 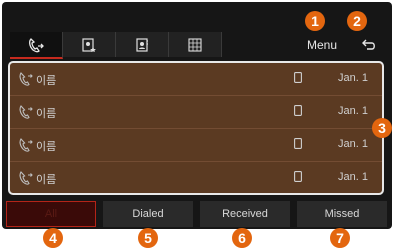 I want to click on callout-badge-3: 3, so click(x=382, y=128).